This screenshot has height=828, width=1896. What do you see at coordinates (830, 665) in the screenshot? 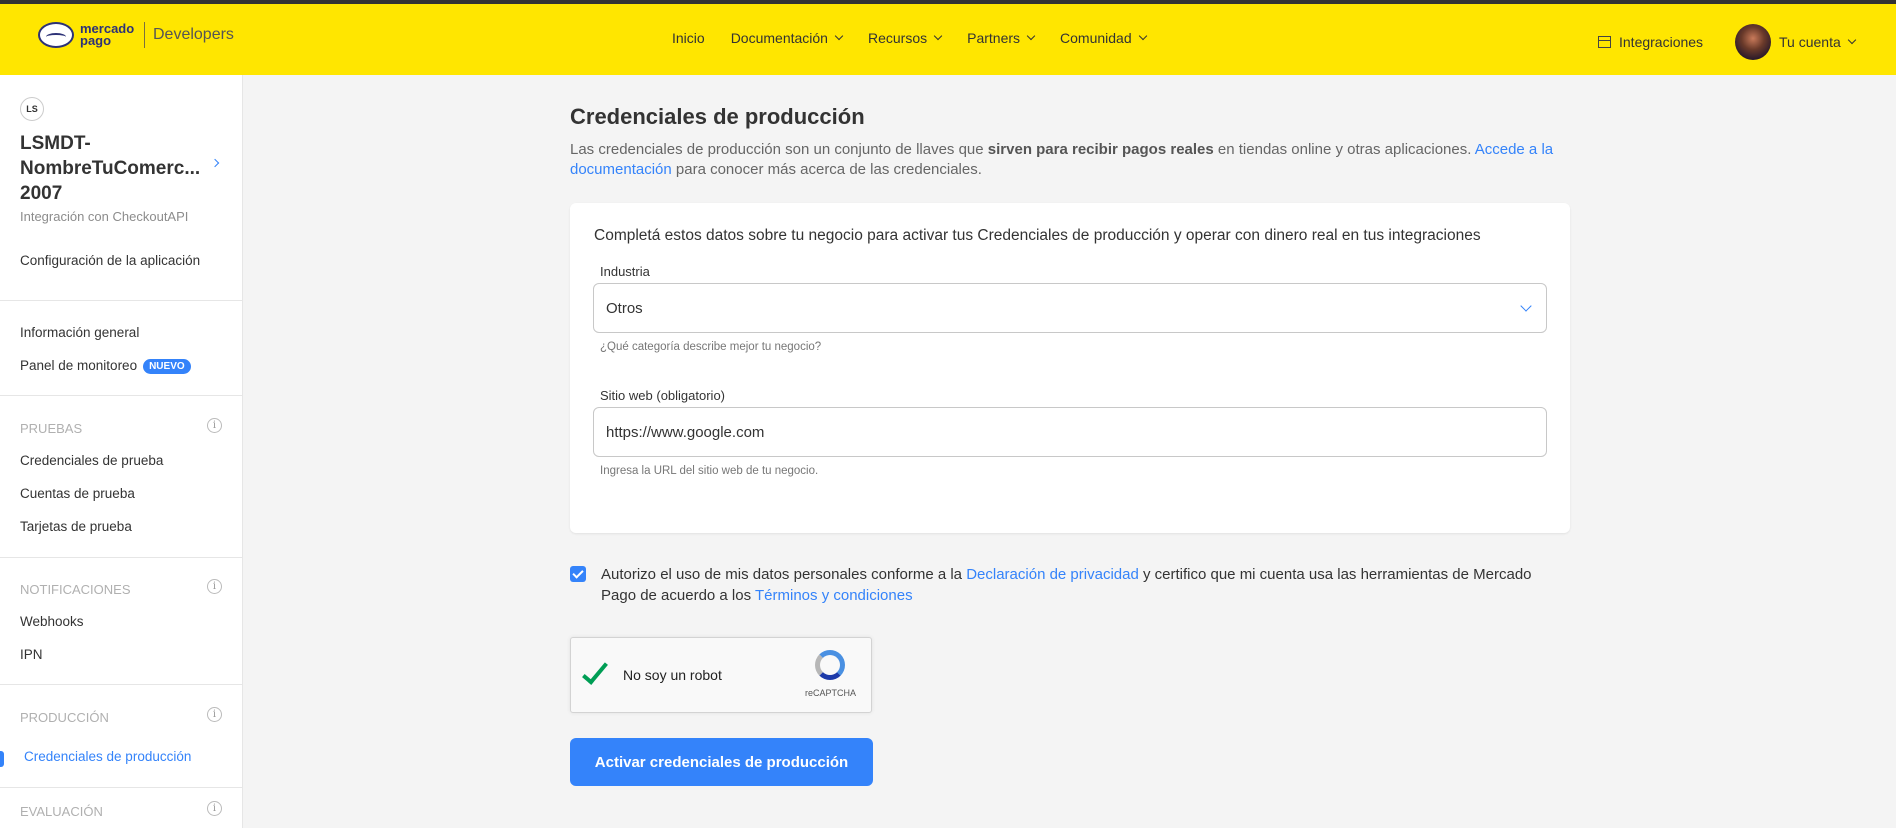
I see `recaptcha-logo-icon` at bounding box center [830, 665].